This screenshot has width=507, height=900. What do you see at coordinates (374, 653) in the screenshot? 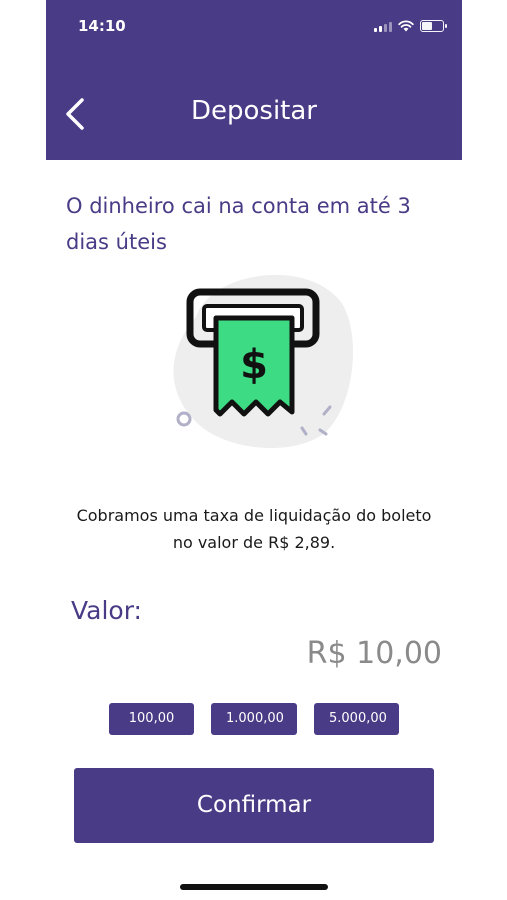
I see `amount-value: R$ 10,00` at bounding box center [374, 653].